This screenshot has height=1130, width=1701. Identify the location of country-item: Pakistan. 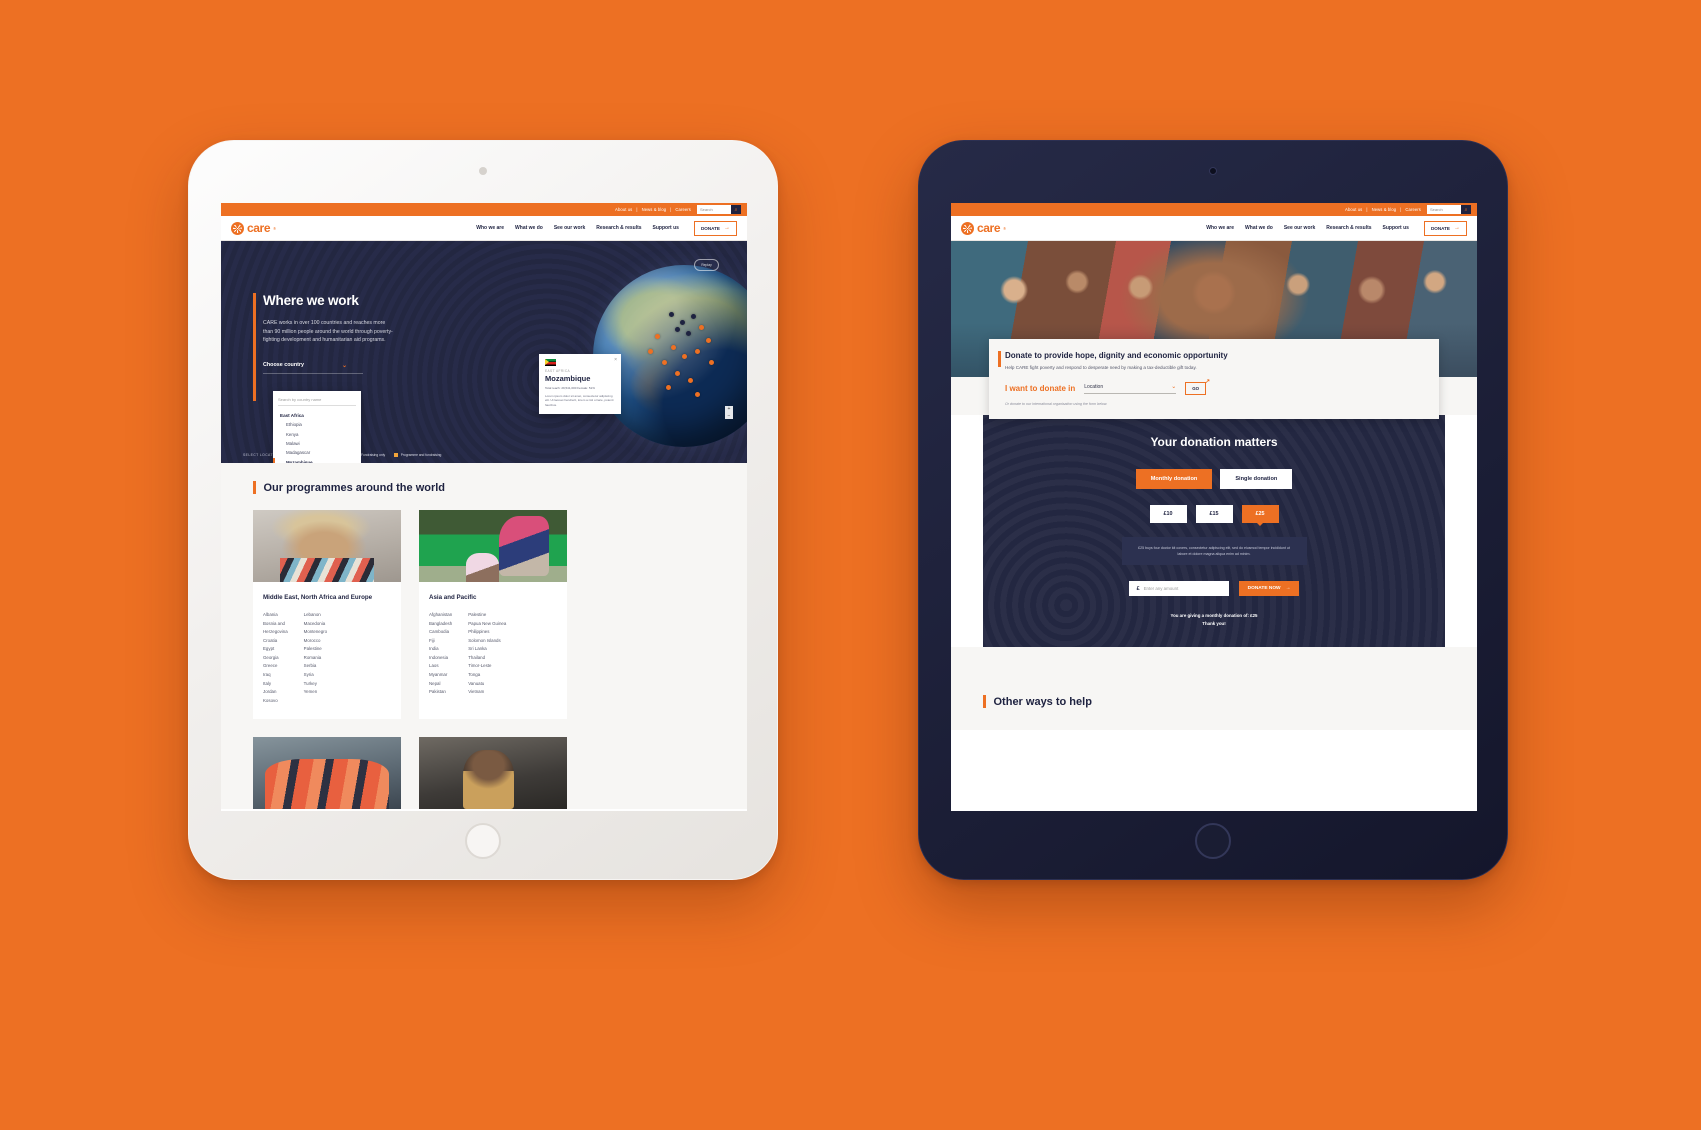
(440, 692).